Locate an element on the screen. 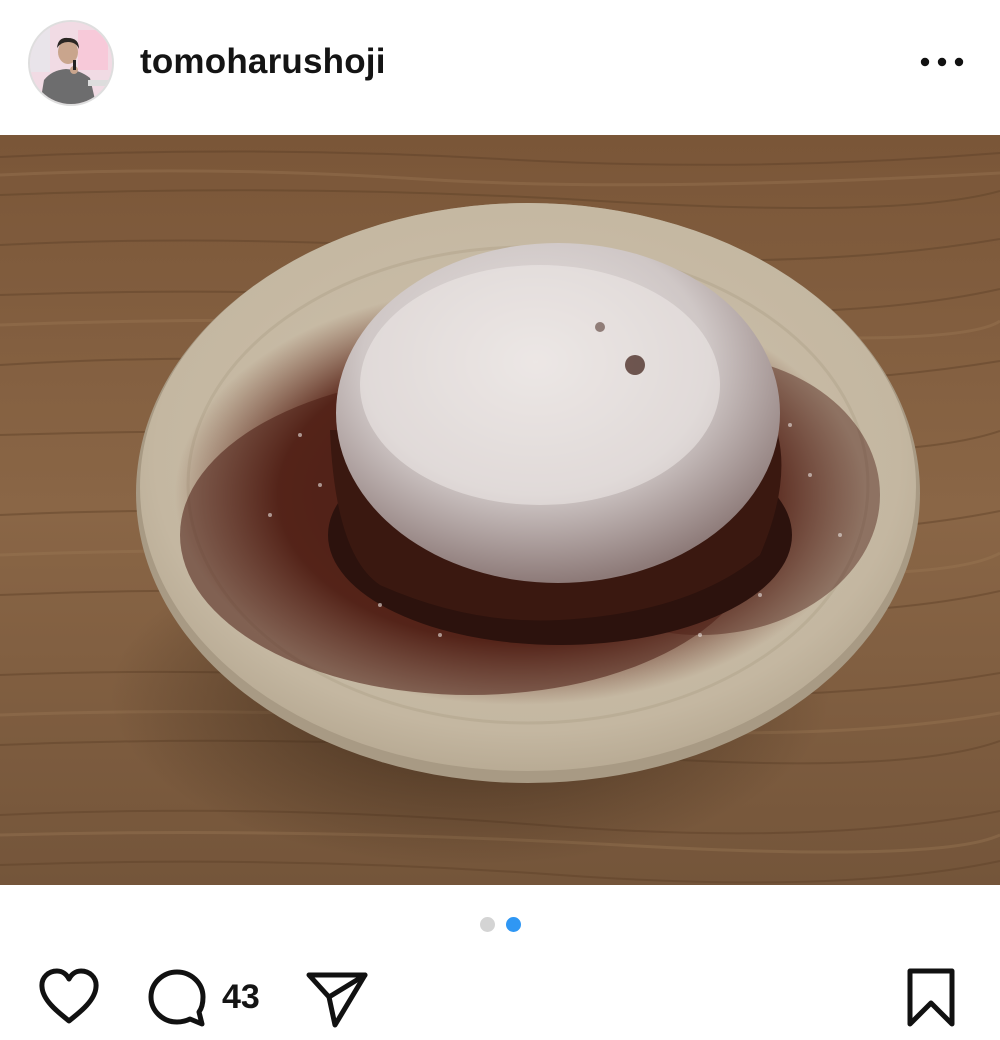  post-action-bar: 43 is located at coordinates (500, 997).